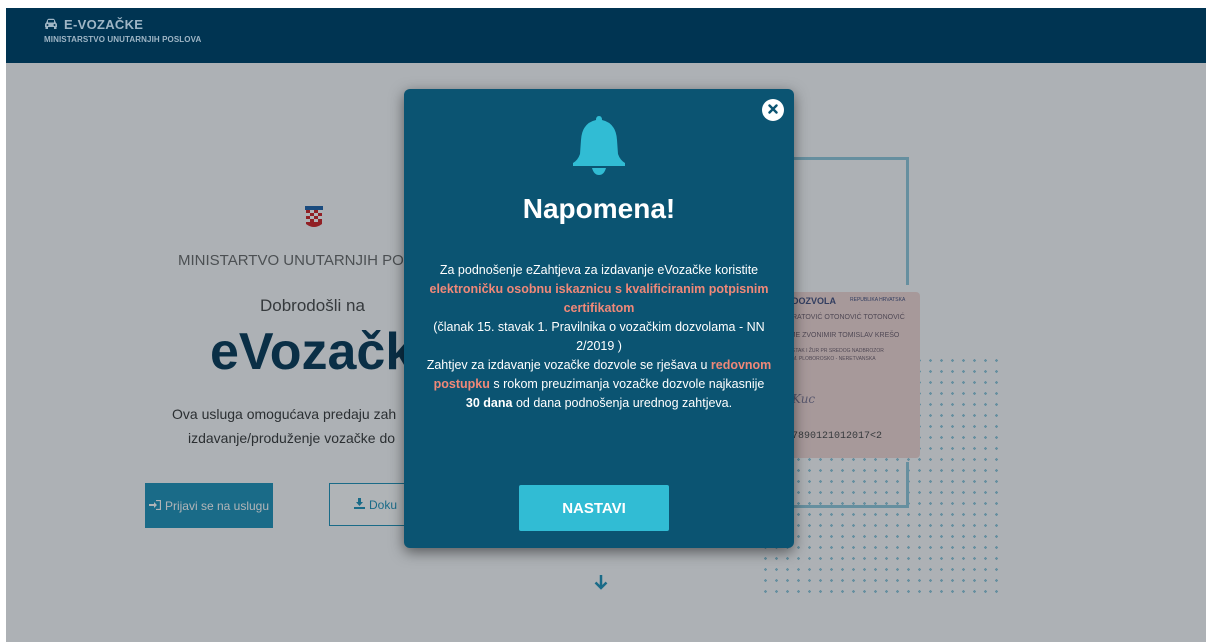 This screenshot has height=642, width=1206. I want to click on app-title: E-VOZAČKE, so click(104, 24).